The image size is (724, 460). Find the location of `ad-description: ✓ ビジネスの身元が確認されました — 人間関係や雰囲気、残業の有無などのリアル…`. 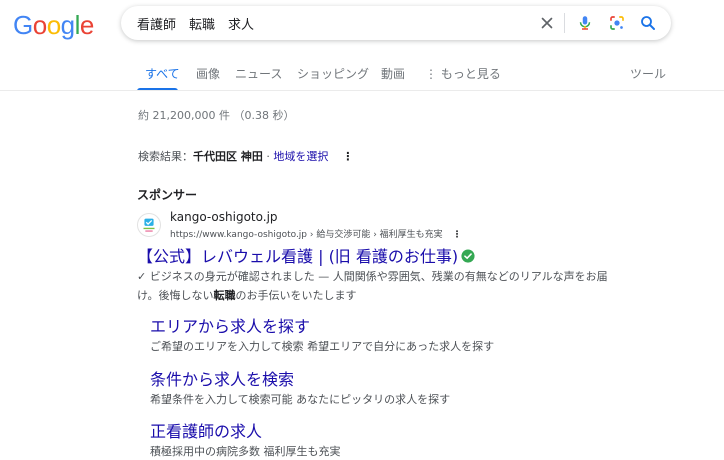

ad-description: ✓ ビジネスの身元が確認されました — 人間関係や雰囲気、残業の有無などのリアル… is located at coordinates (377, 286).